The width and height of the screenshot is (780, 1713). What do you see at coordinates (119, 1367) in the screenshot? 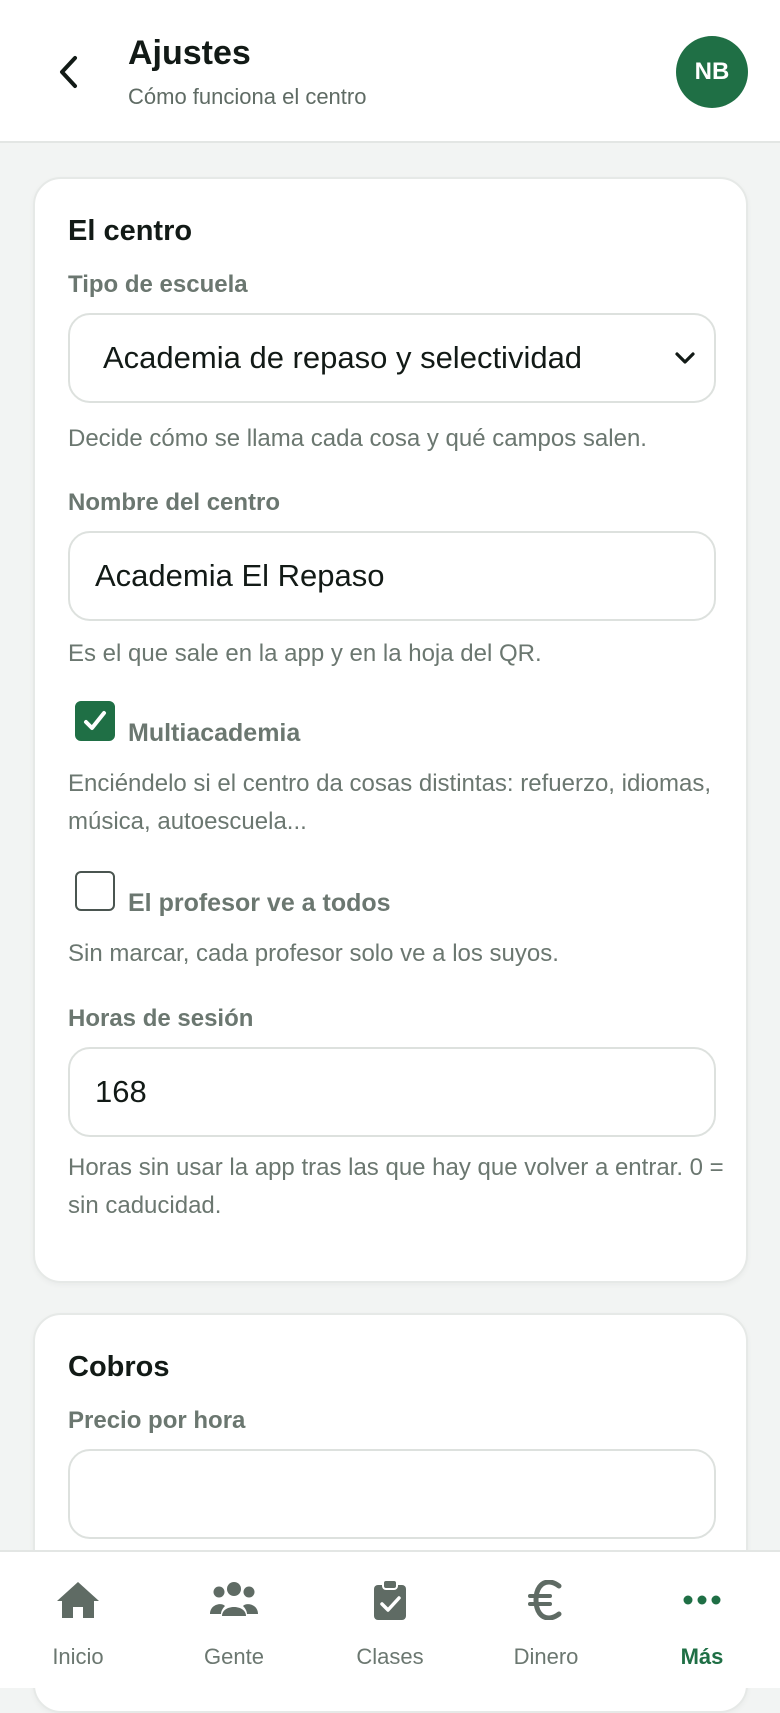
I see `section-title-cobros: Cobros` at bounding box center [119, 1367].